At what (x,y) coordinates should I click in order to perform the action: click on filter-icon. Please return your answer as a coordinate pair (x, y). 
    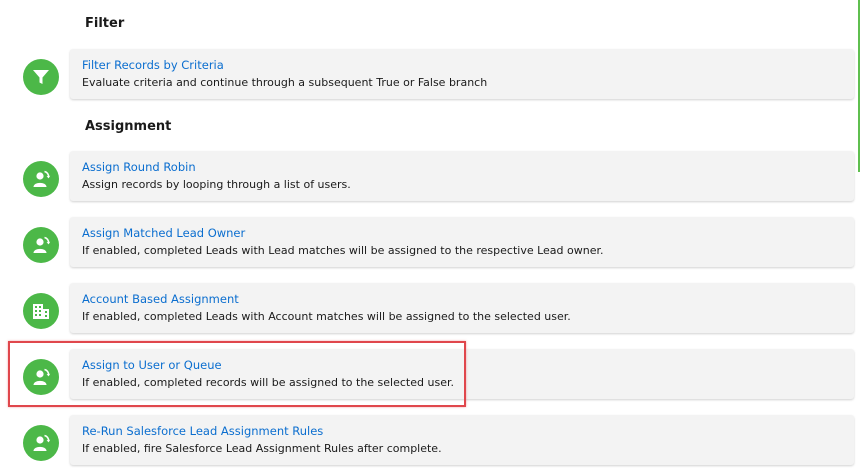
    Looking at the image, I should click on (41, 77).